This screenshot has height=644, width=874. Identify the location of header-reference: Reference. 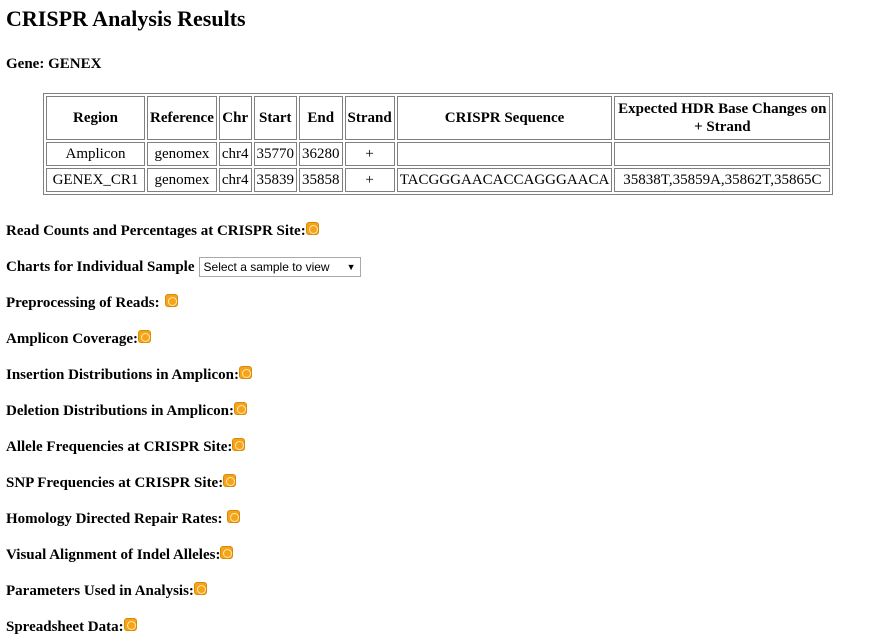
(182, 118).